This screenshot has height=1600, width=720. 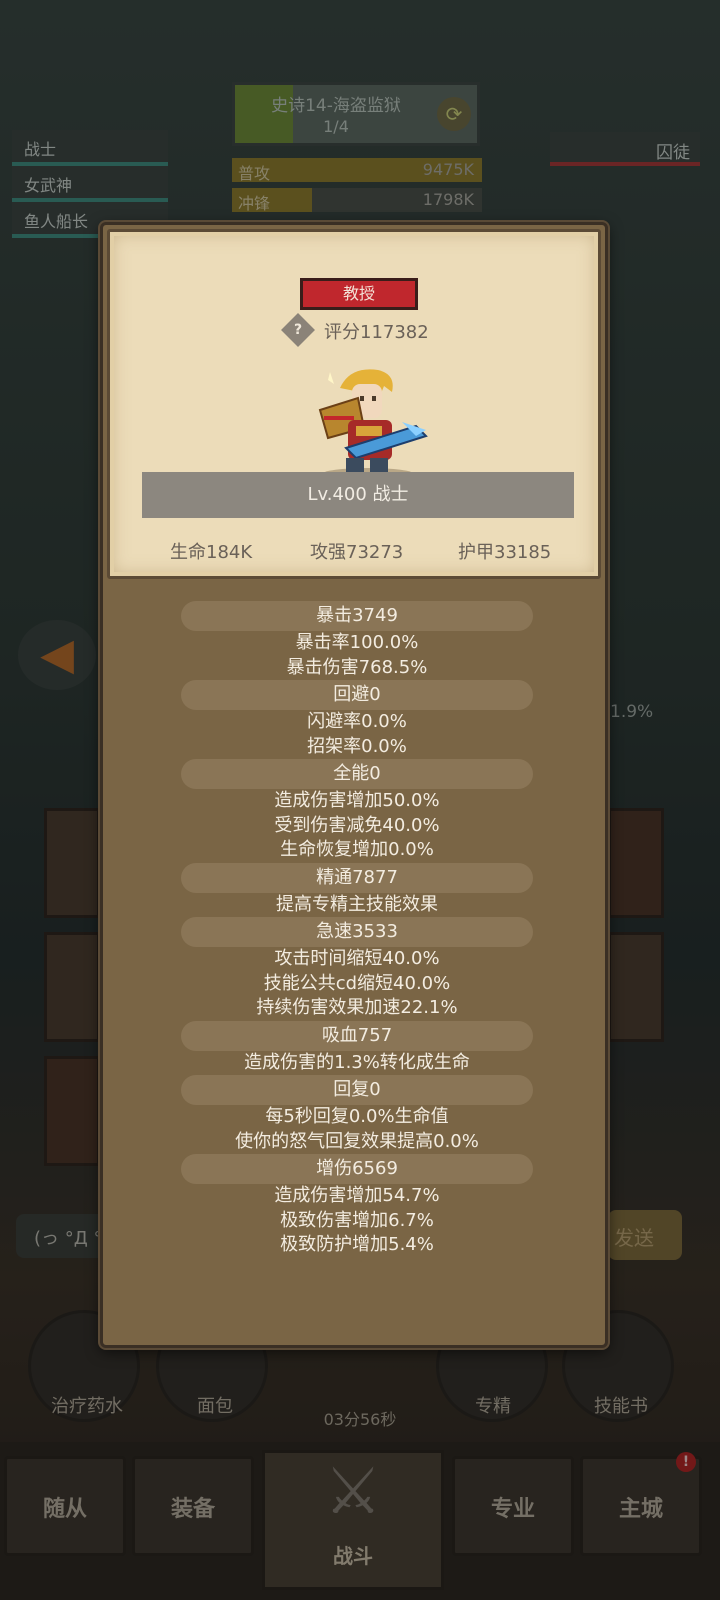 What do you see at coordinates (358, 495) in the screenshot?
I see `hero-level: Lv.400 战士` at bounding box center [358, 495].